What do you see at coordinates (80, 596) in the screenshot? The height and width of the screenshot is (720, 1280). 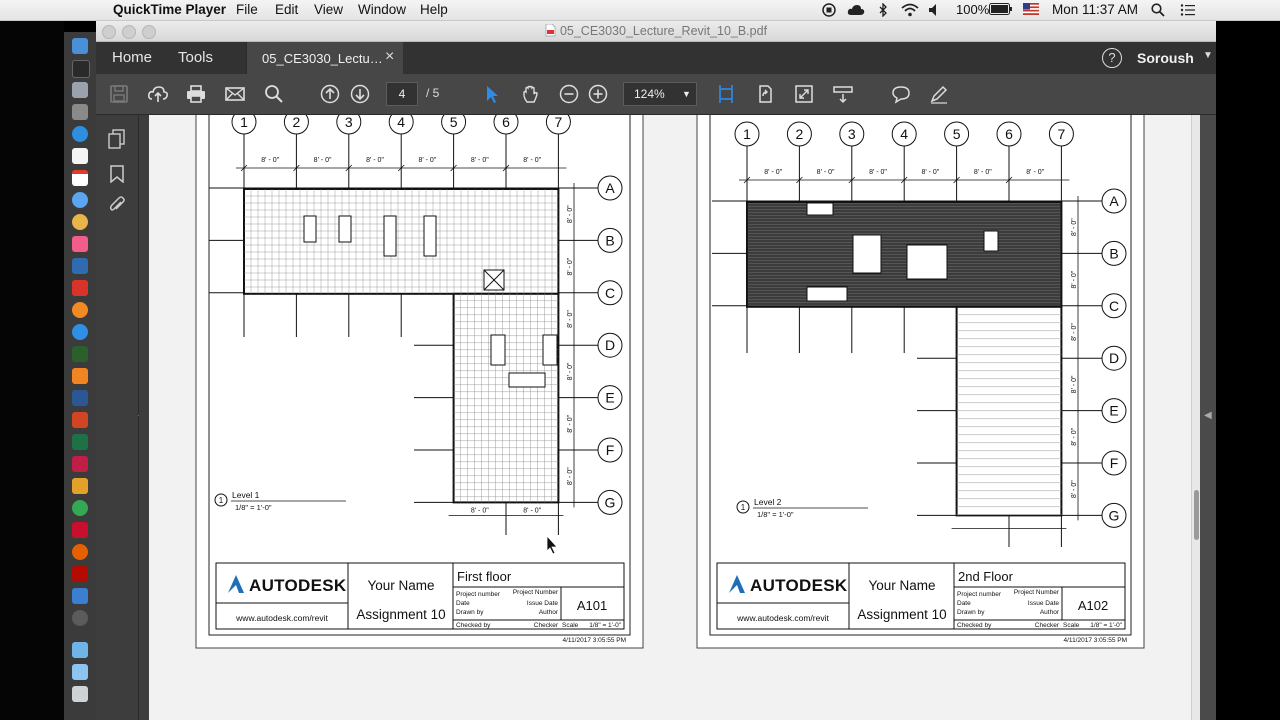 I see `vmware-icon` at bounding box center [80, 596].